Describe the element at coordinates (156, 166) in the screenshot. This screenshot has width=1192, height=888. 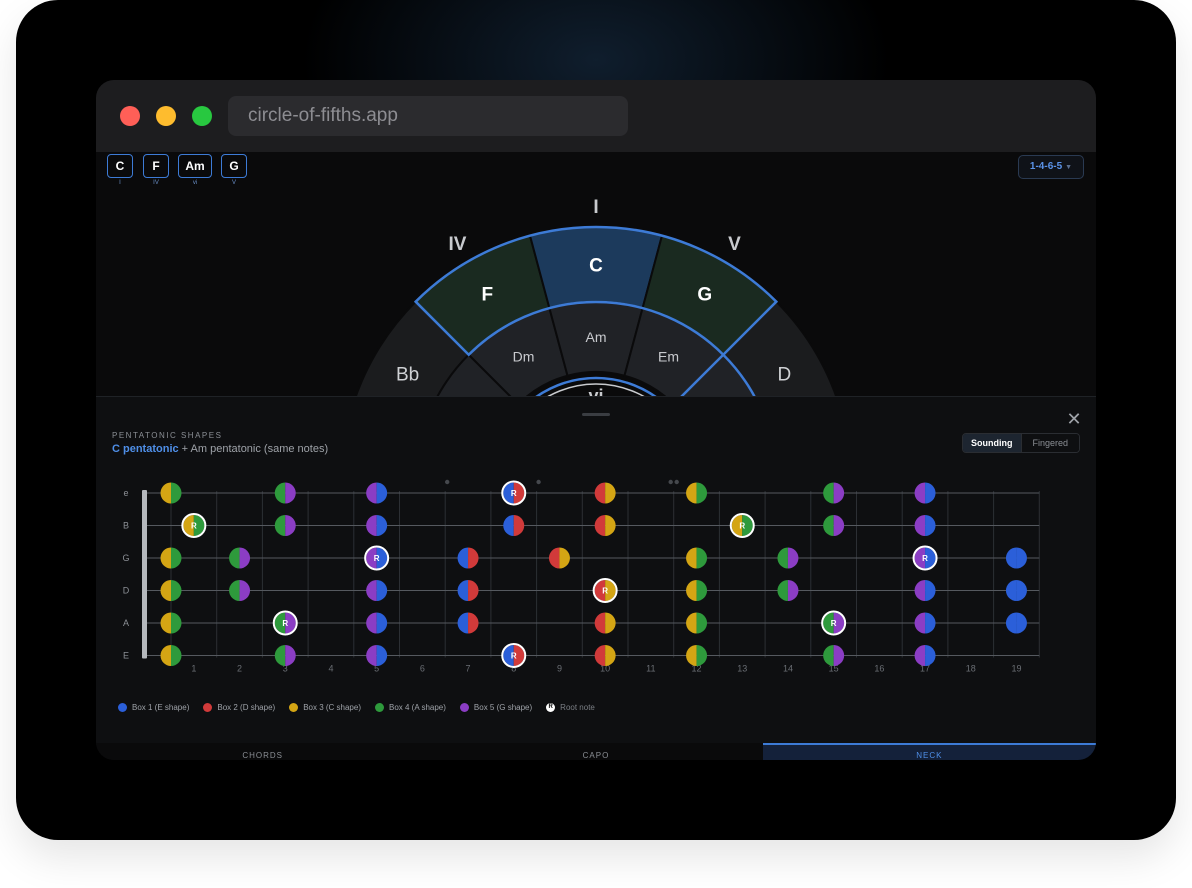
I see `chord-chip: F` at that location.